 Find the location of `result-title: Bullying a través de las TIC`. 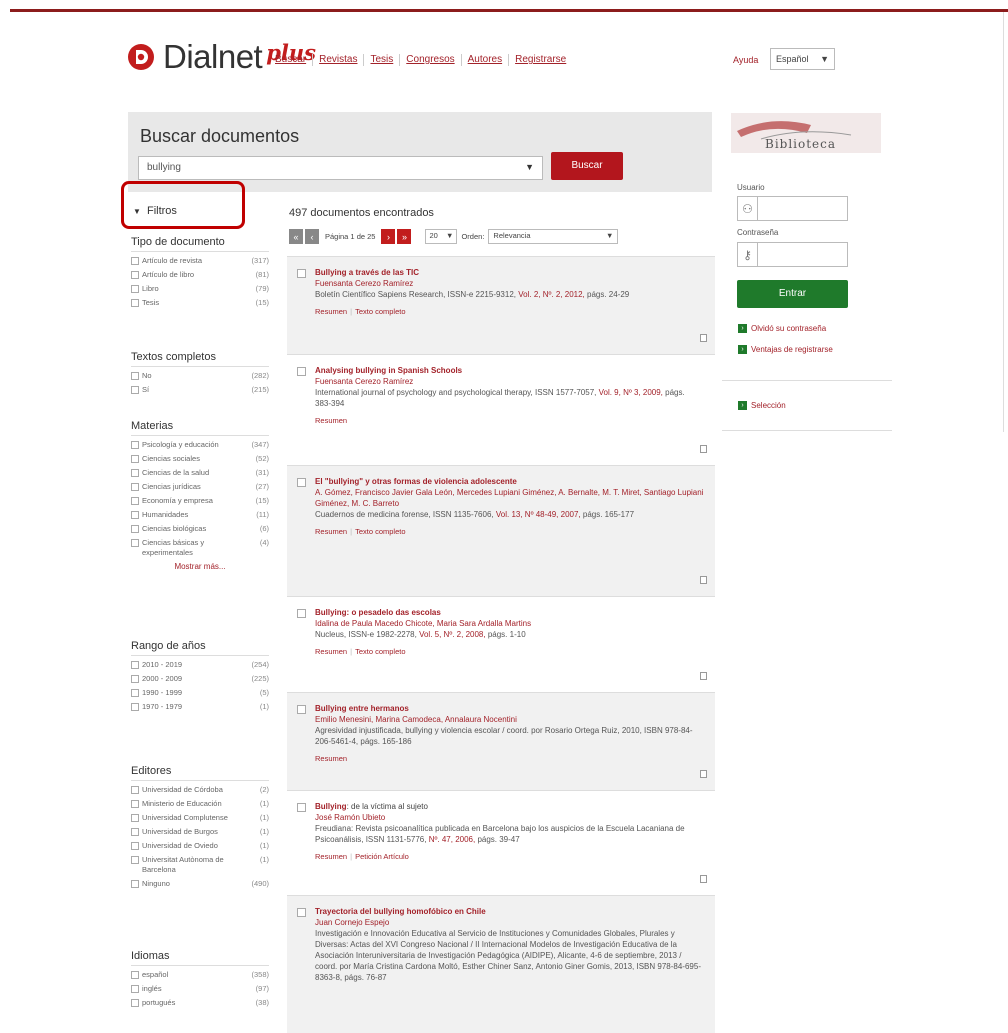

result-title: Bullying a través de las TIC is located at coordinates (515, 272).